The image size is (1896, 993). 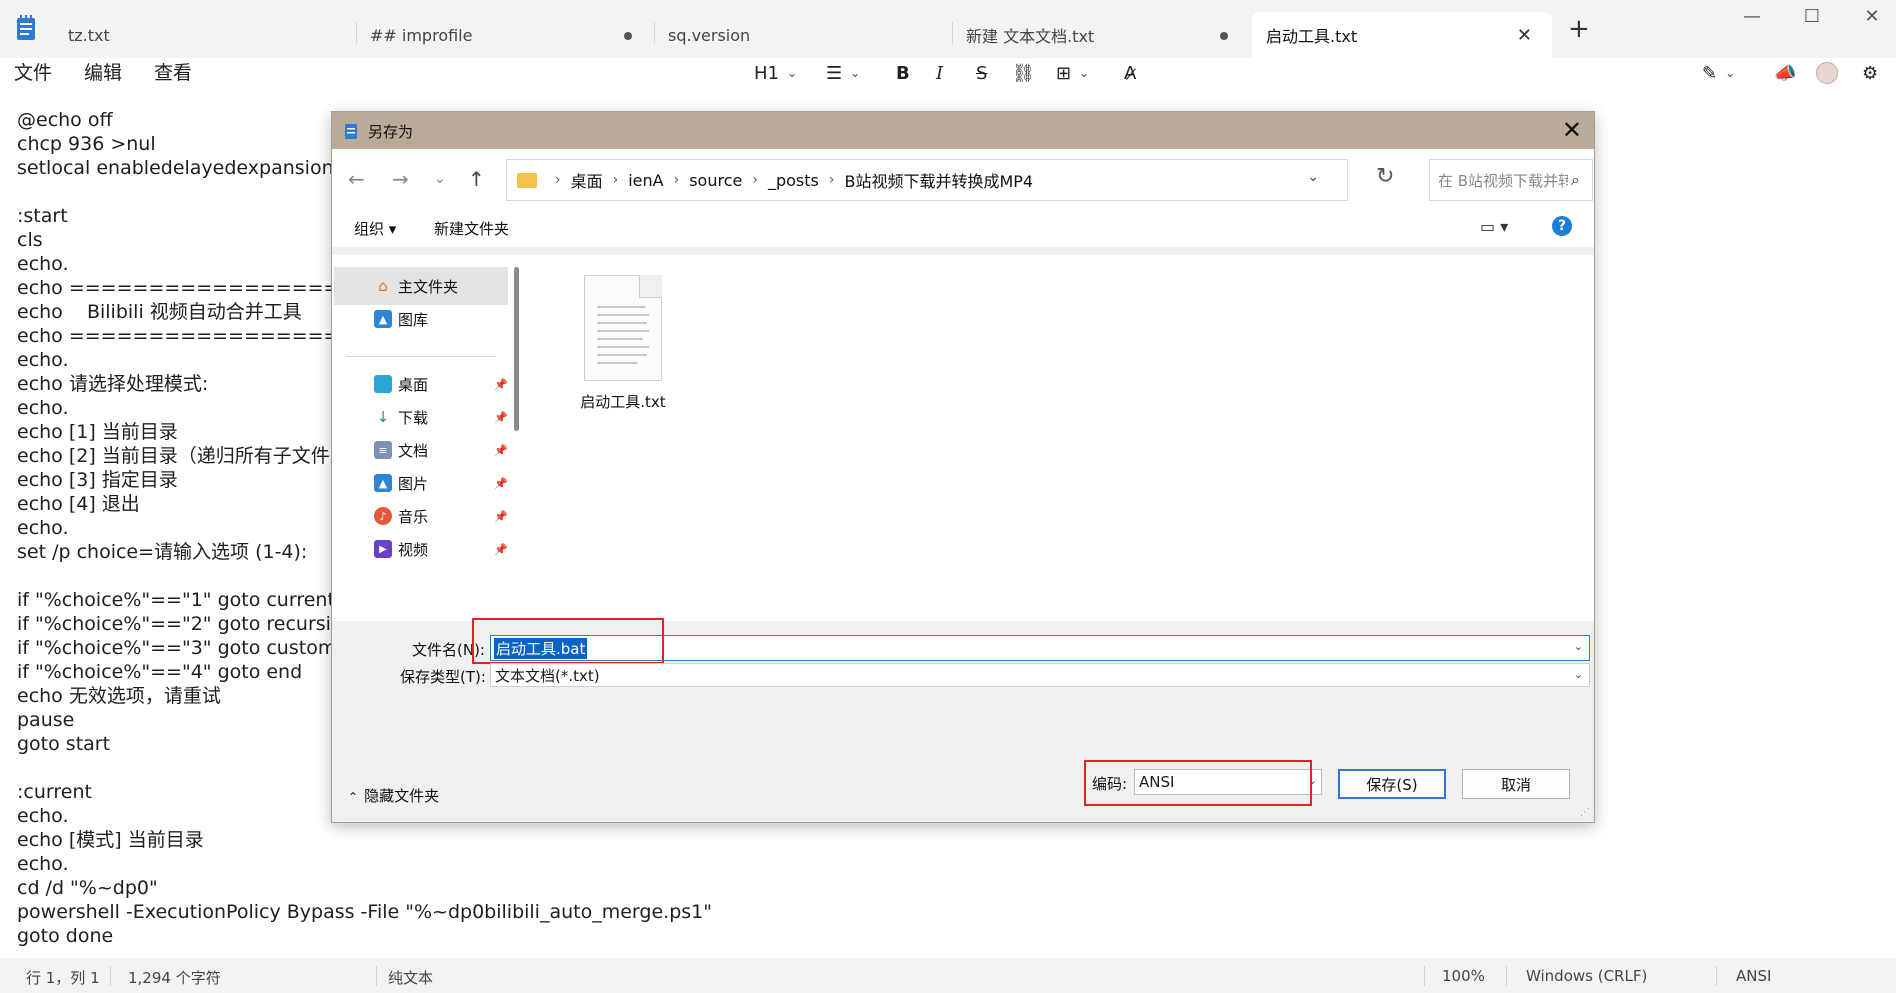 What do you see at coordinates (516, 349) in the screenshot?
I see `nav-scrollbar` at bounding box center [516, 349].